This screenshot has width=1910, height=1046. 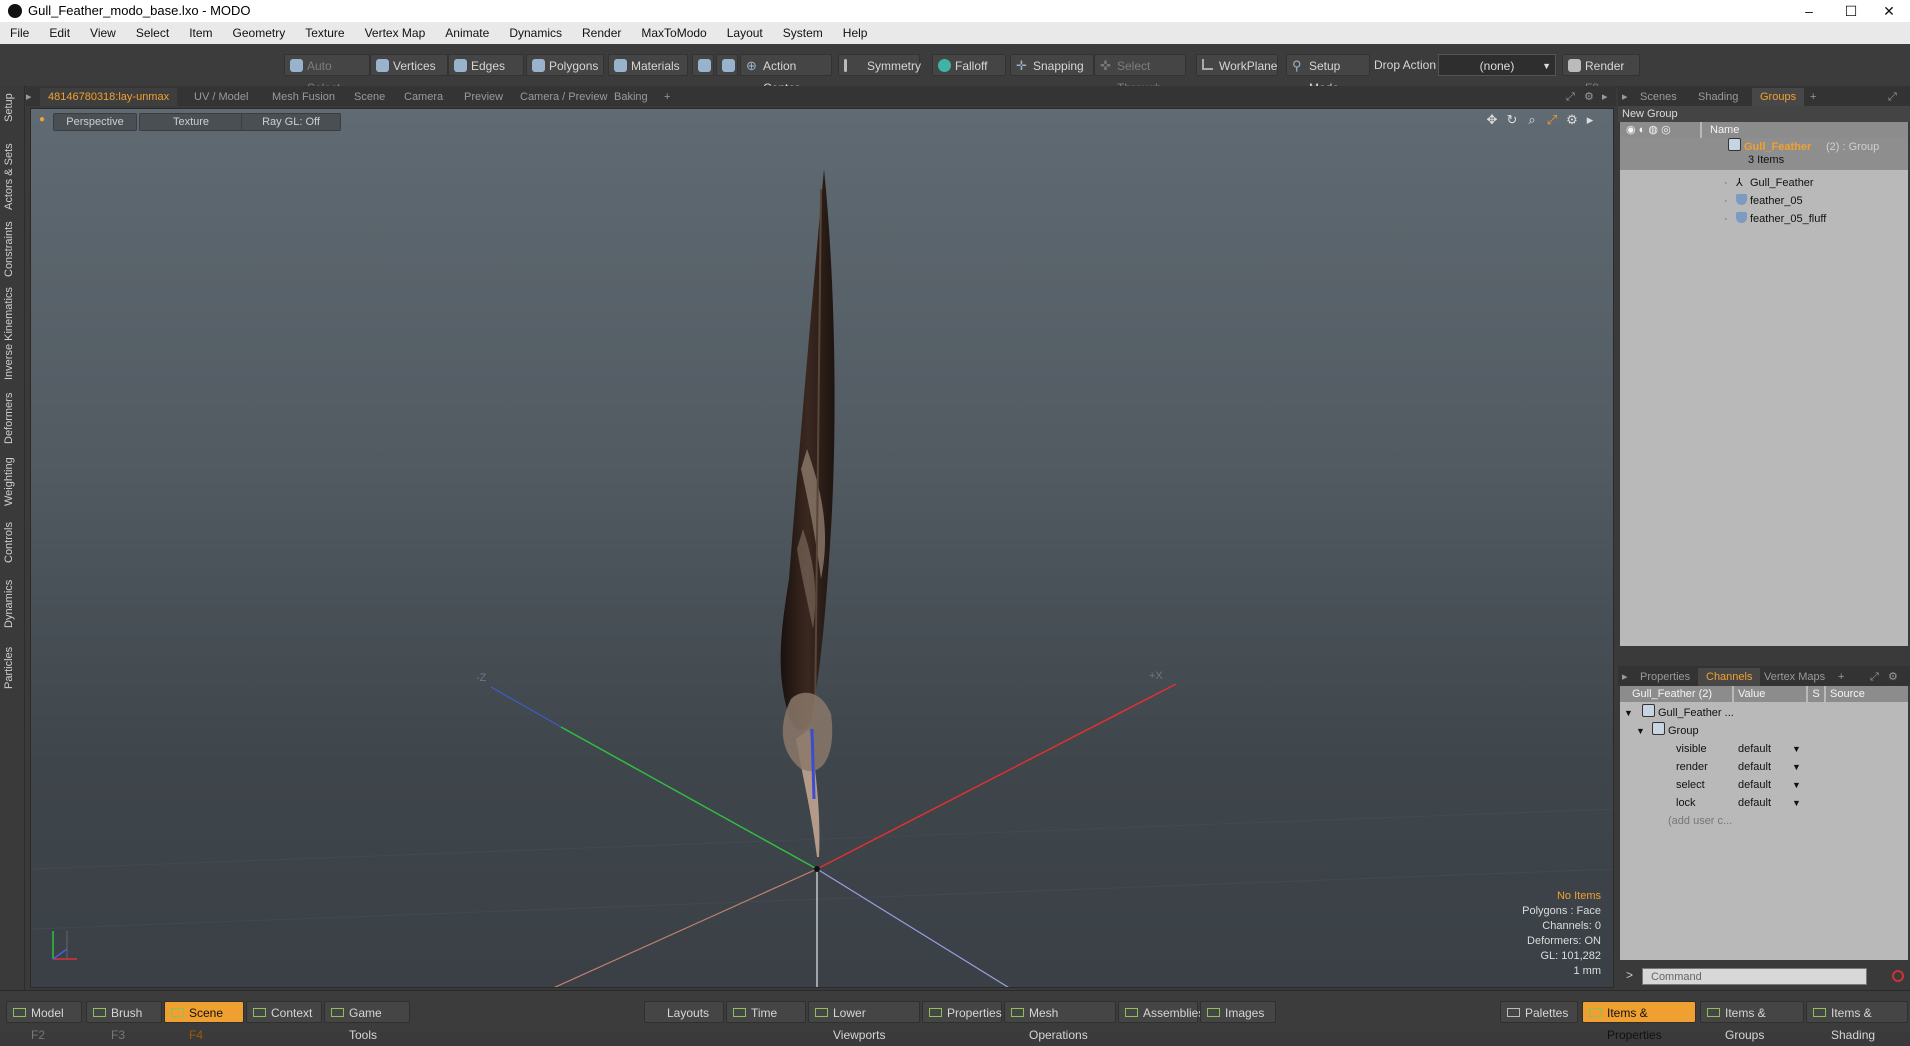 What do you see at coordinates (221, 97) in the screenshot?
I see `tab-uv-model: UV / Model` at bounding box center [221, 97].